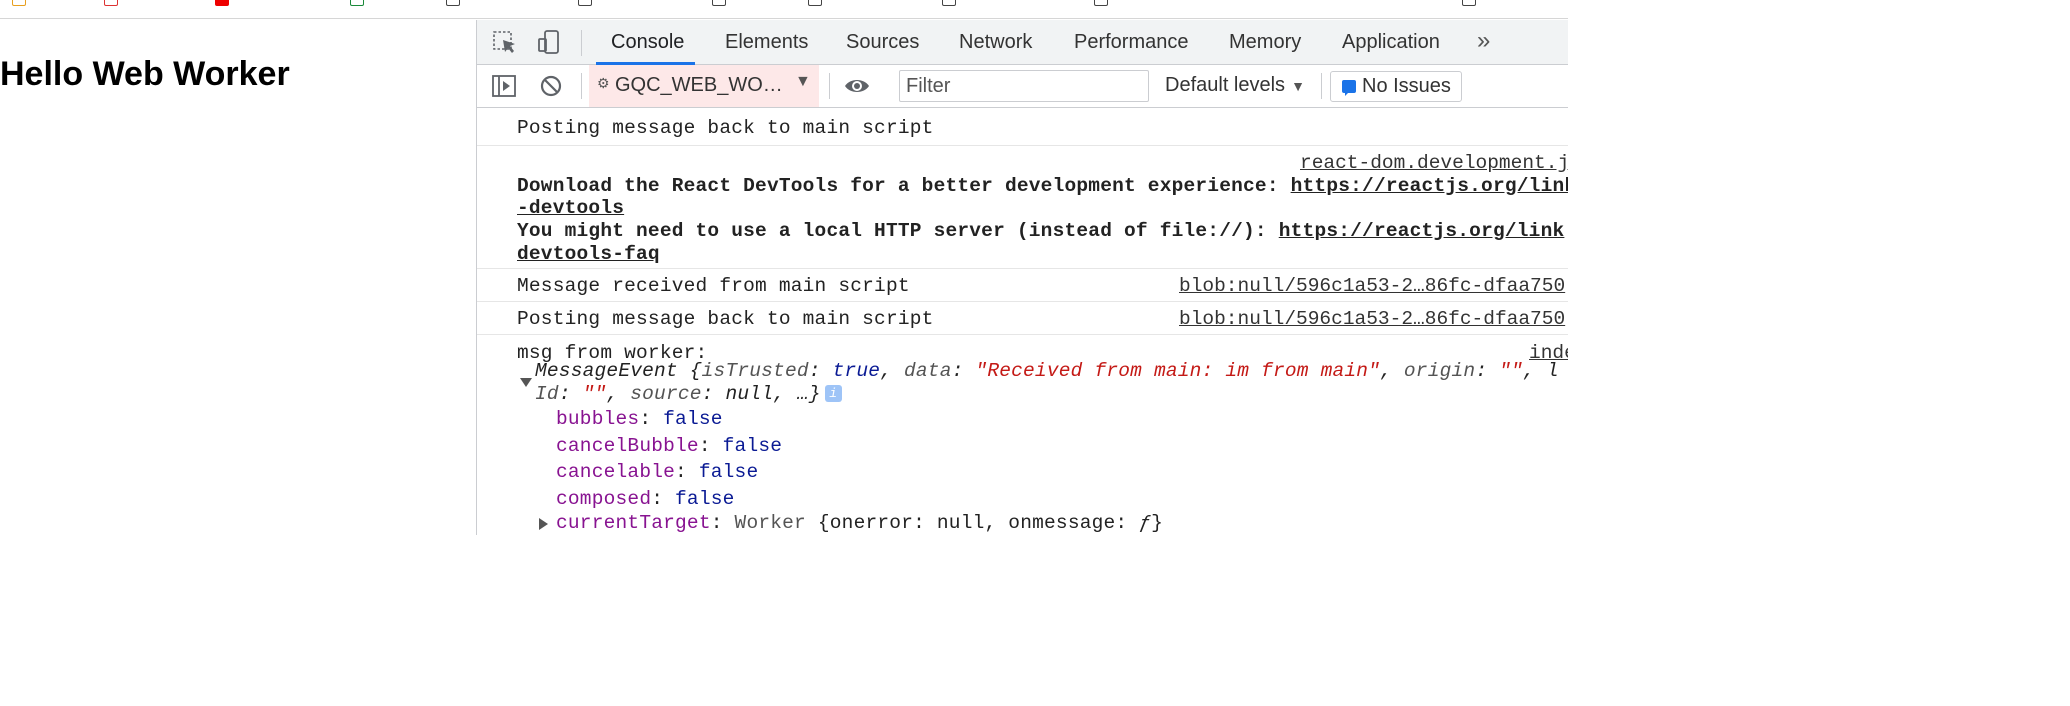 This screenshot has height=706, width=2070. Describe the element at coordinates (543, 524) in the screenshot. I see `expand-triangle-icon` at that location.